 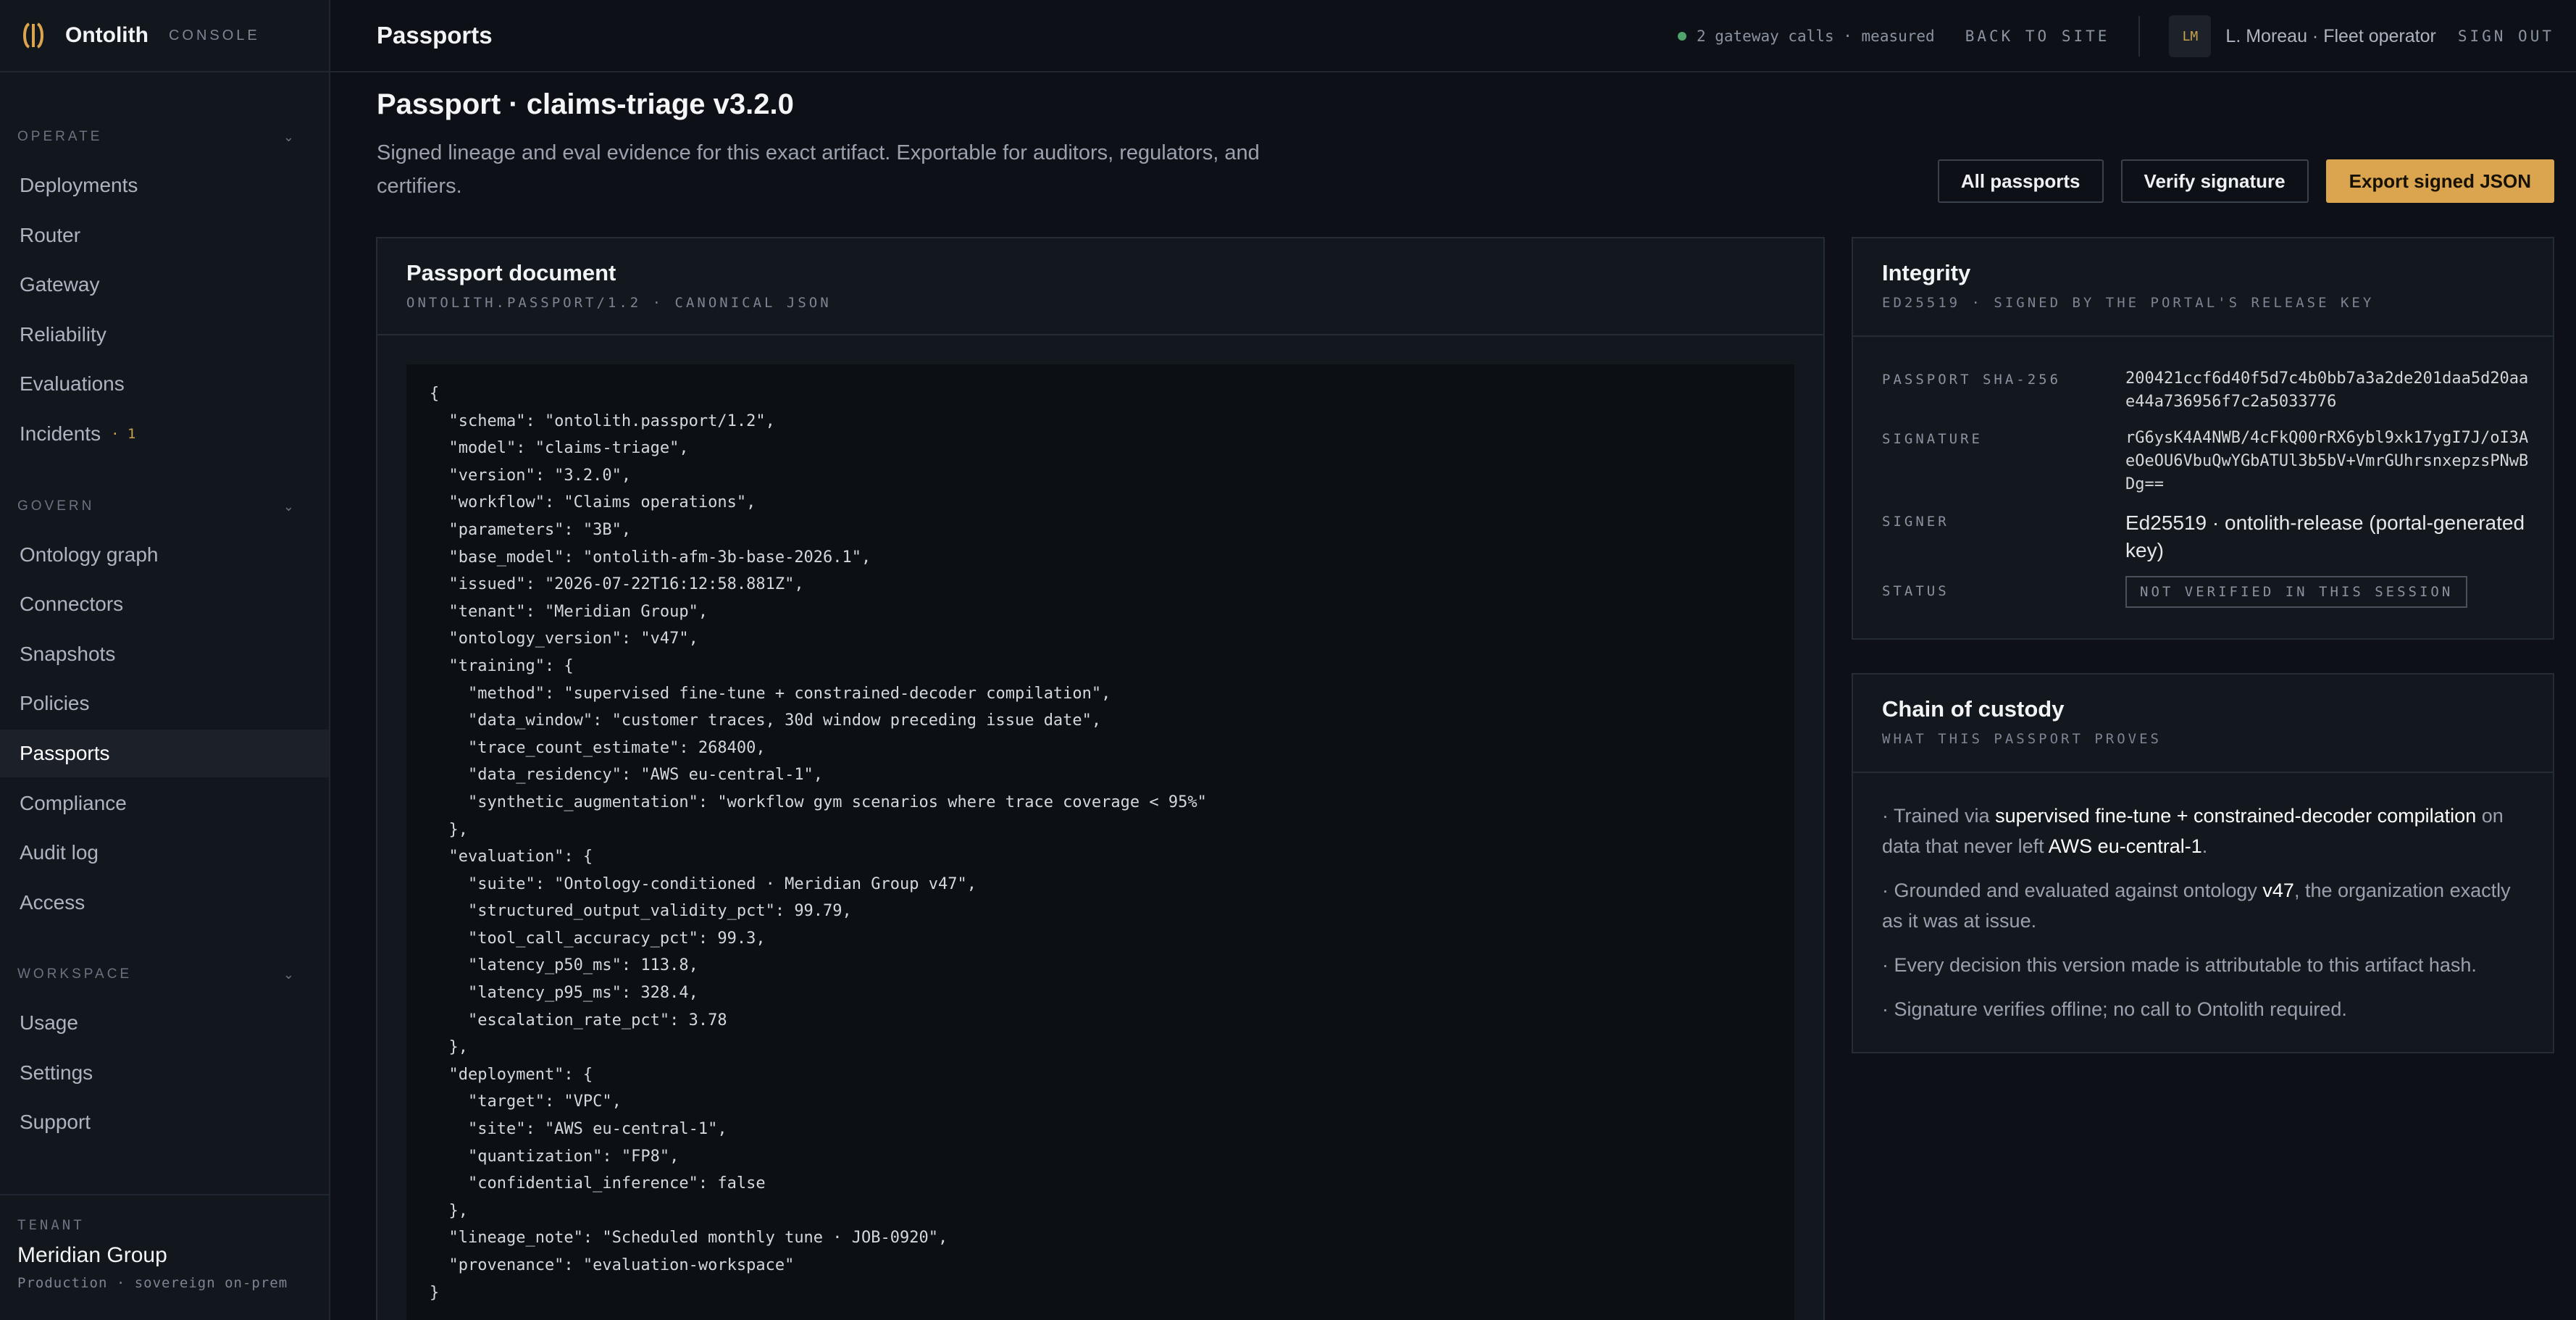 I want to click on code-line: "model": "claims-triage",, so click(x=559, y=449).